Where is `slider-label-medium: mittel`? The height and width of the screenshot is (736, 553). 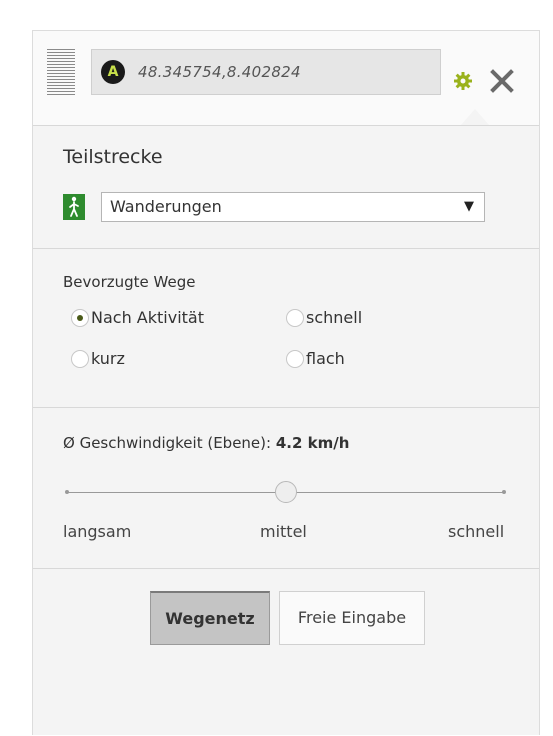
slider-label-medium: mittel is located at coordinates (283, 531).